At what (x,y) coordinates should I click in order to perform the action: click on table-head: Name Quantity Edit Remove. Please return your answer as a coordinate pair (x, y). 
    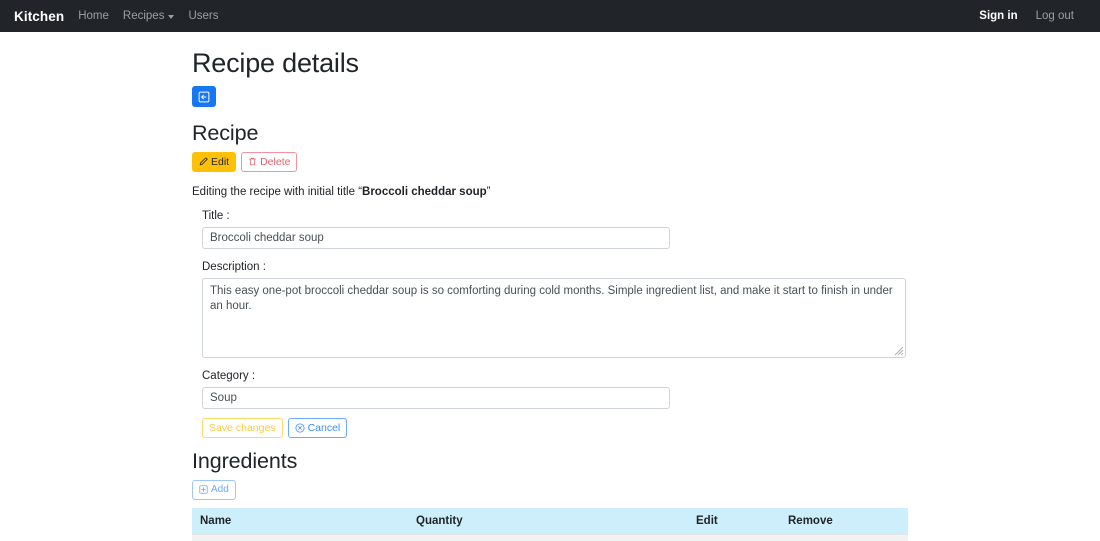
    Looking at the image, I should click on (550, 520).